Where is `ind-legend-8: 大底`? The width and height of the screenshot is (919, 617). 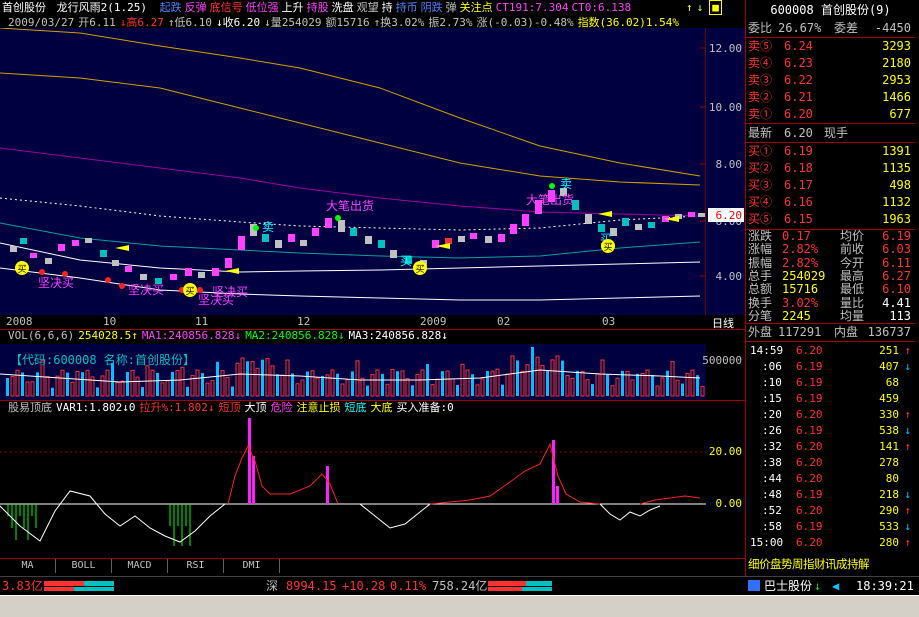
ind-legend-8: 大底 is located at coordinates (381, 407).